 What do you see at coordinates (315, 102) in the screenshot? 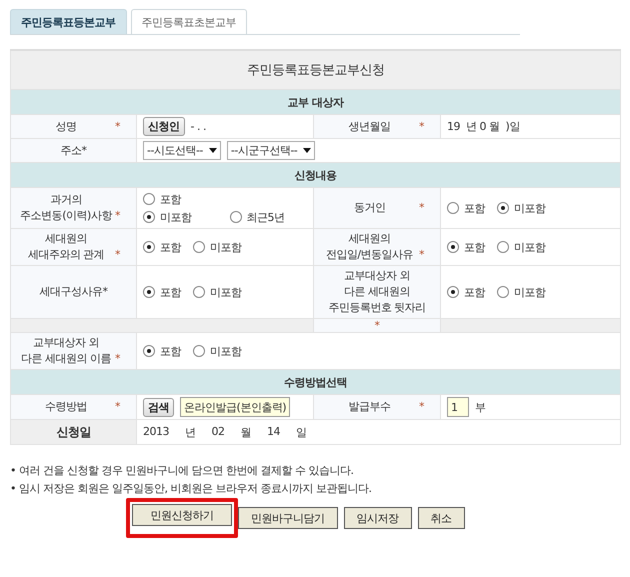
I see `section-header: 교부 대상자` at bounding box center [315, 102].